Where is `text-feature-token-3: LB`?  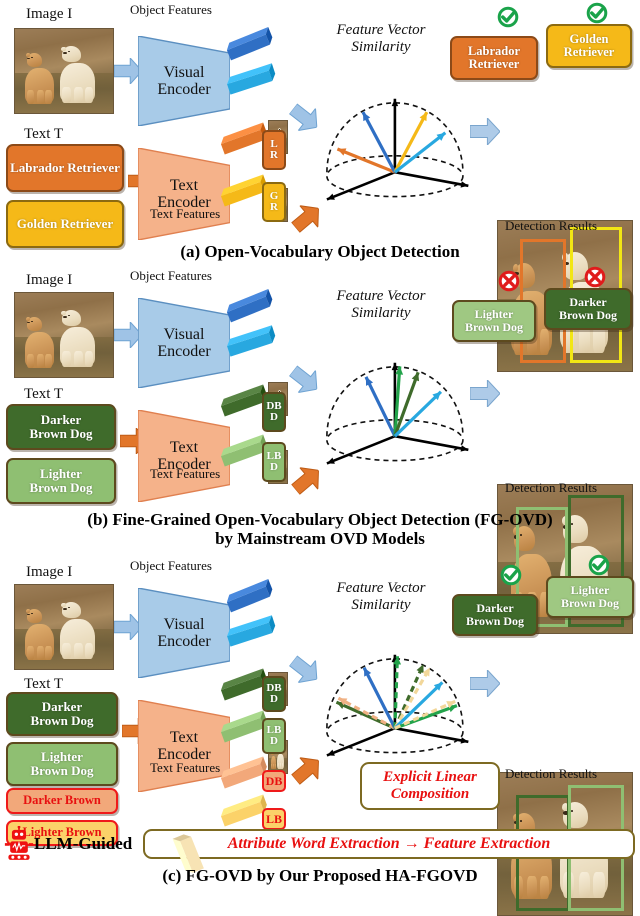
text-feature-token-3: LB is located at coordinates (274, 819).